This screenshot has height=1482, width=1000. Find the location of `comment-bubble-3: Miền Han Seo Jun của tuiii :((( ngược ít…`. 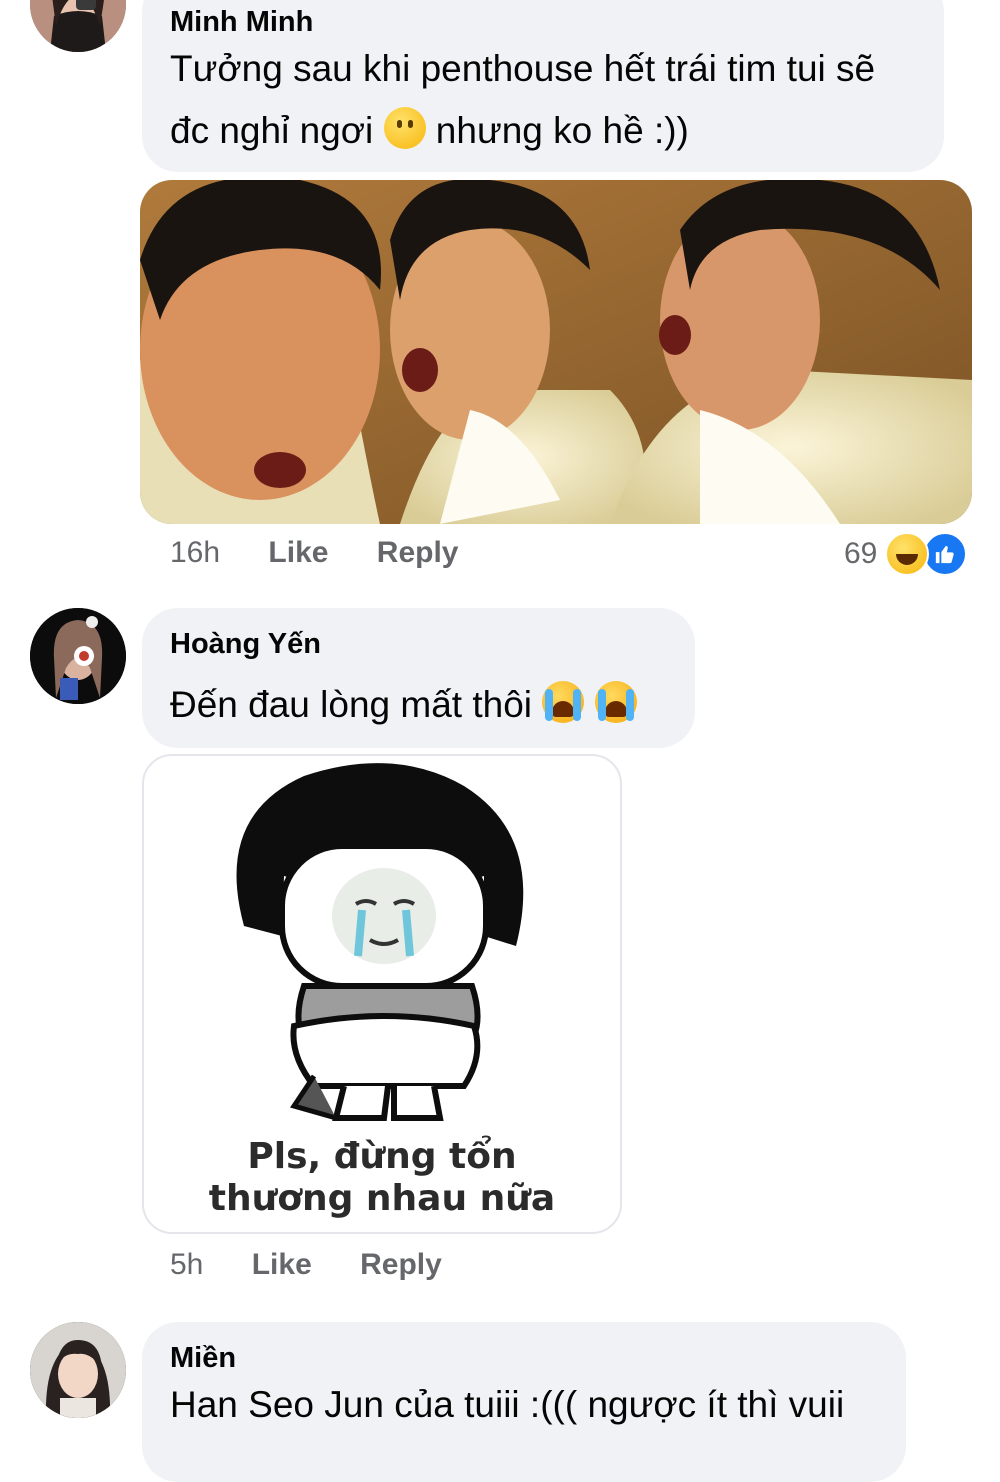

comment-bubble-3: Miền Han Seo Jun của tuiii :((( ngược ít… is located at coordinates (524, 1402).